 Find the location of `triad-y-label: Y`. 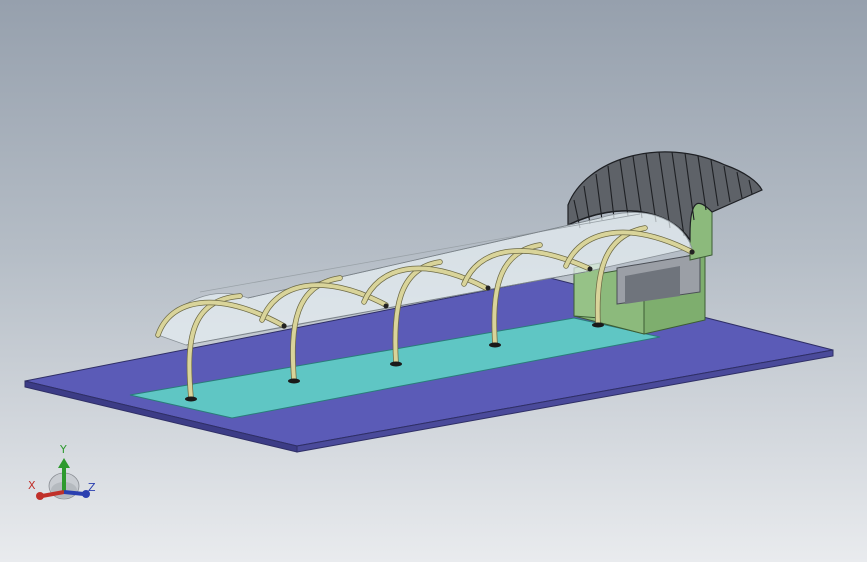

triad-y-label: Y is located at coordinates (63, 449).